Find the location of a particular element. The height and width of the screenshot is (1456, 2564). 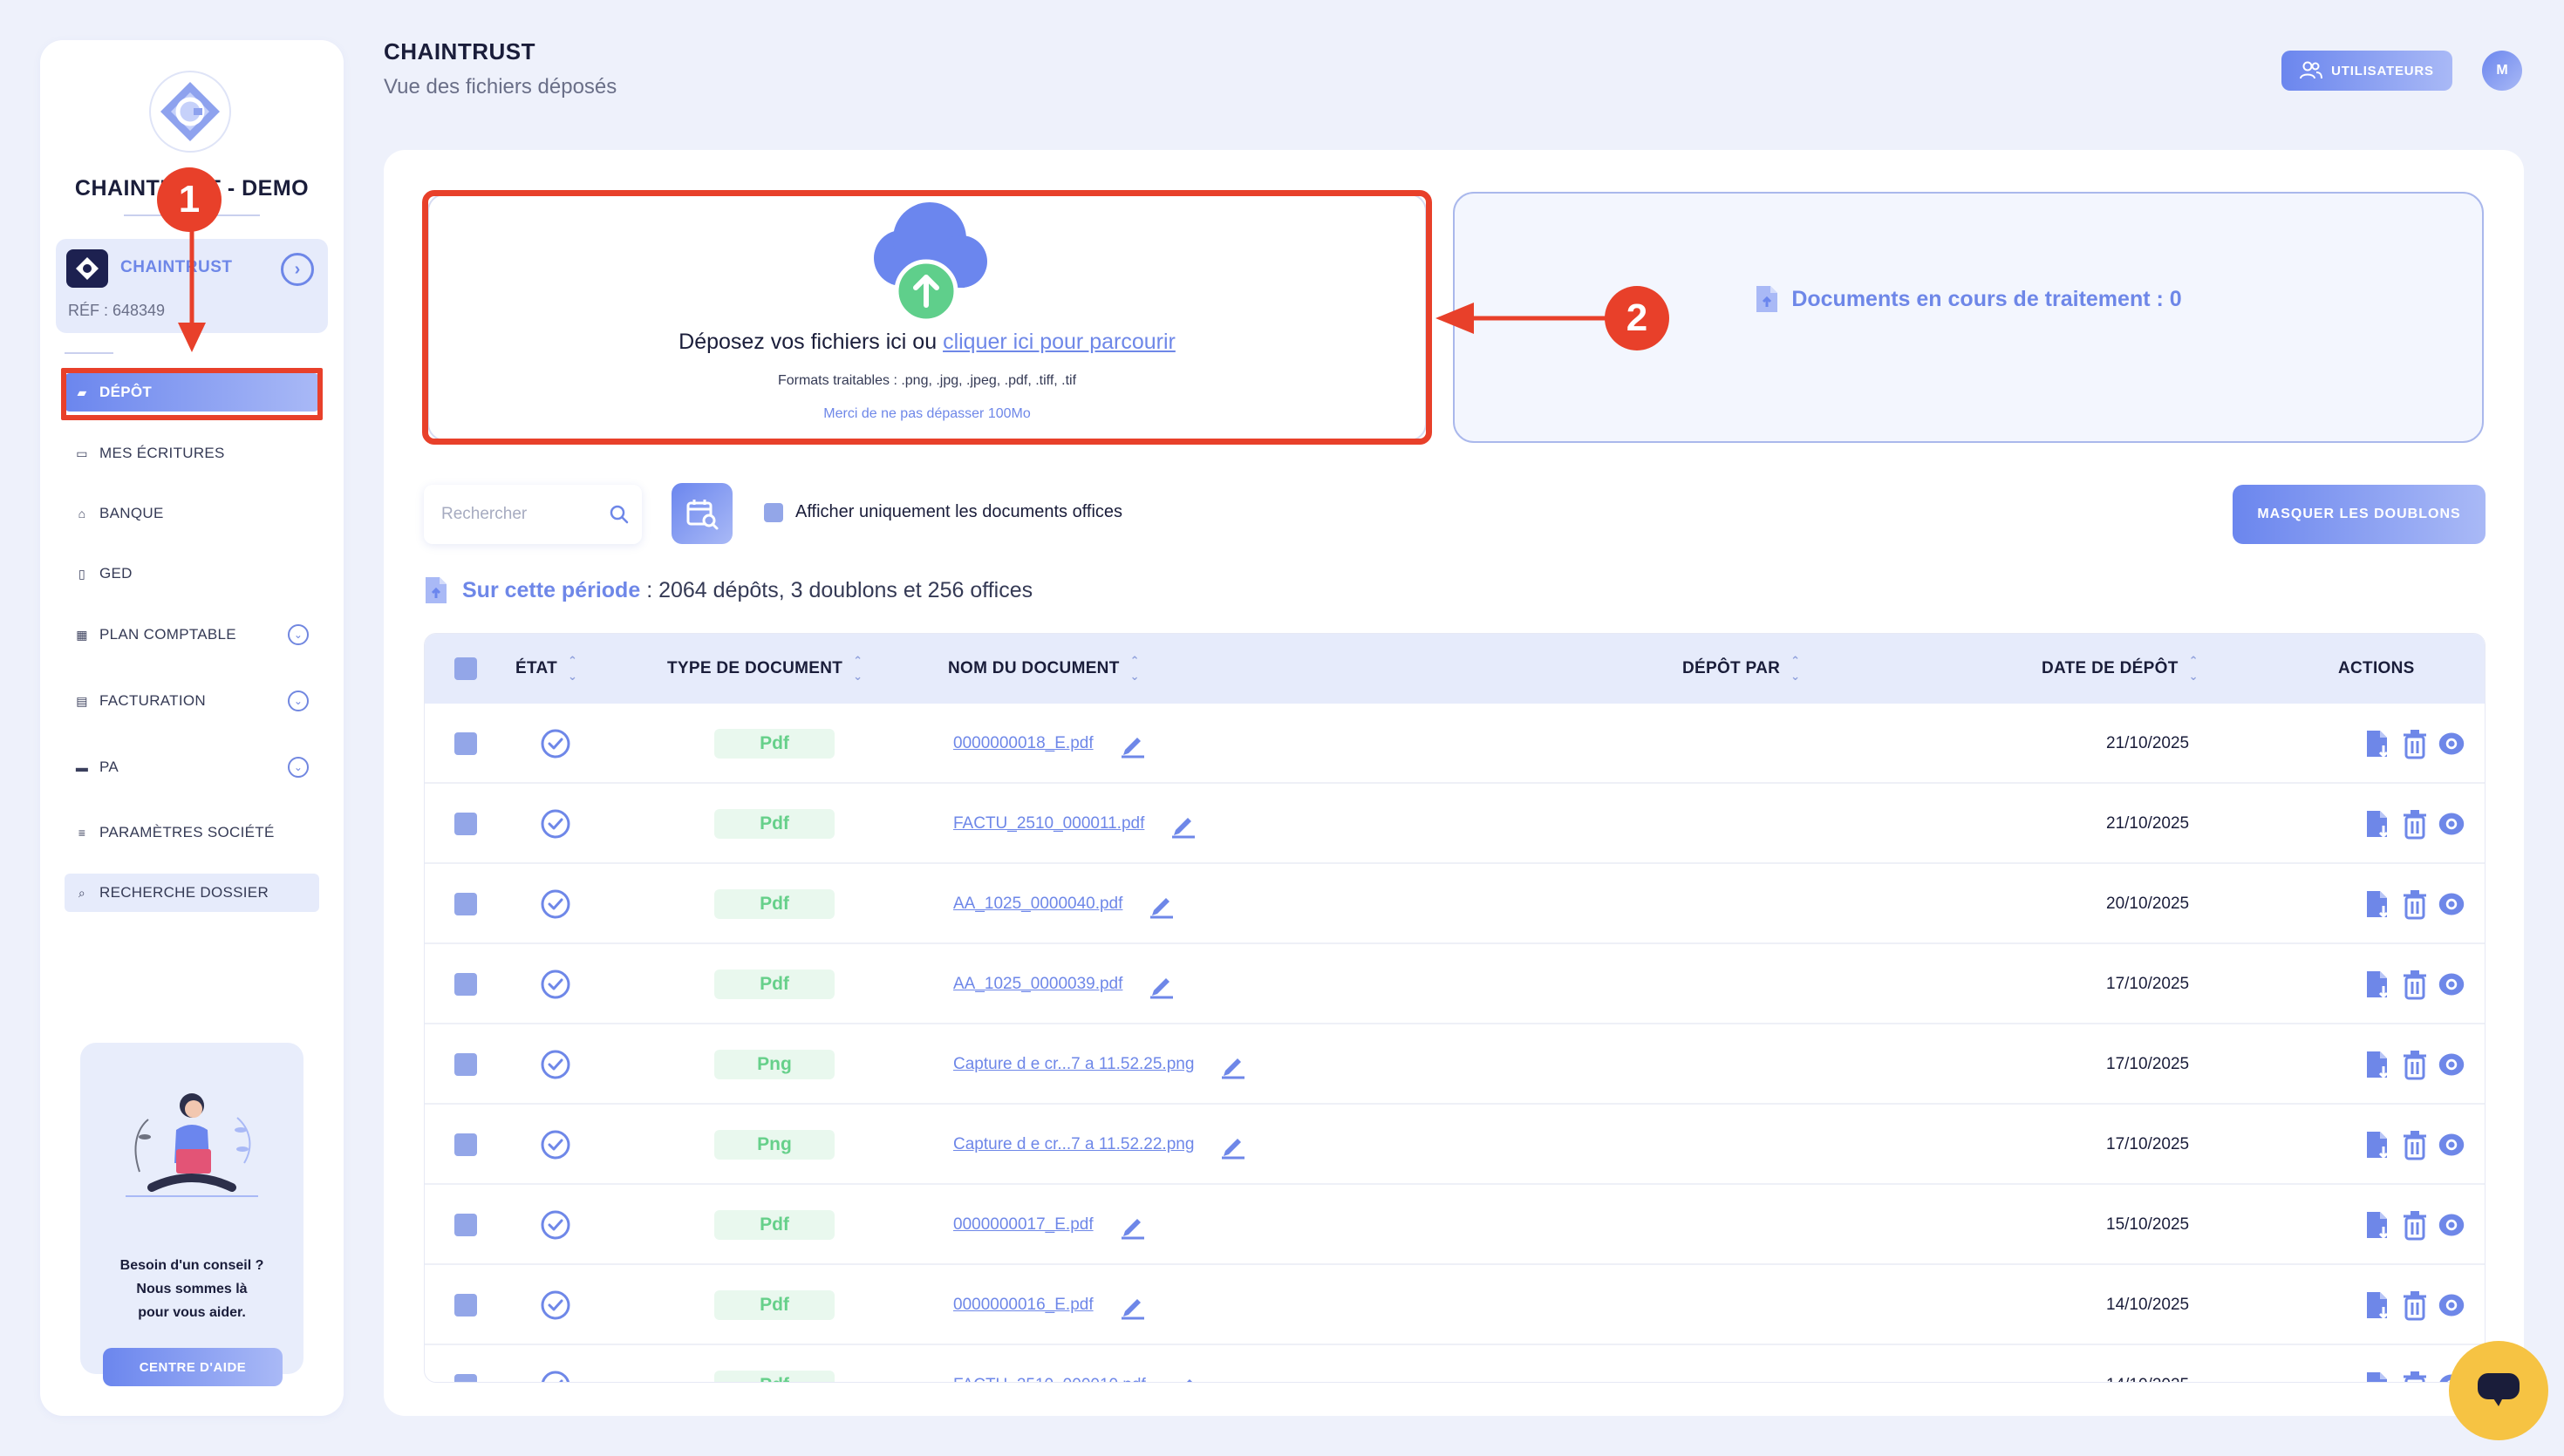

column-header-label: DÉPÔT PAR is located at coordinates (1731, 668).